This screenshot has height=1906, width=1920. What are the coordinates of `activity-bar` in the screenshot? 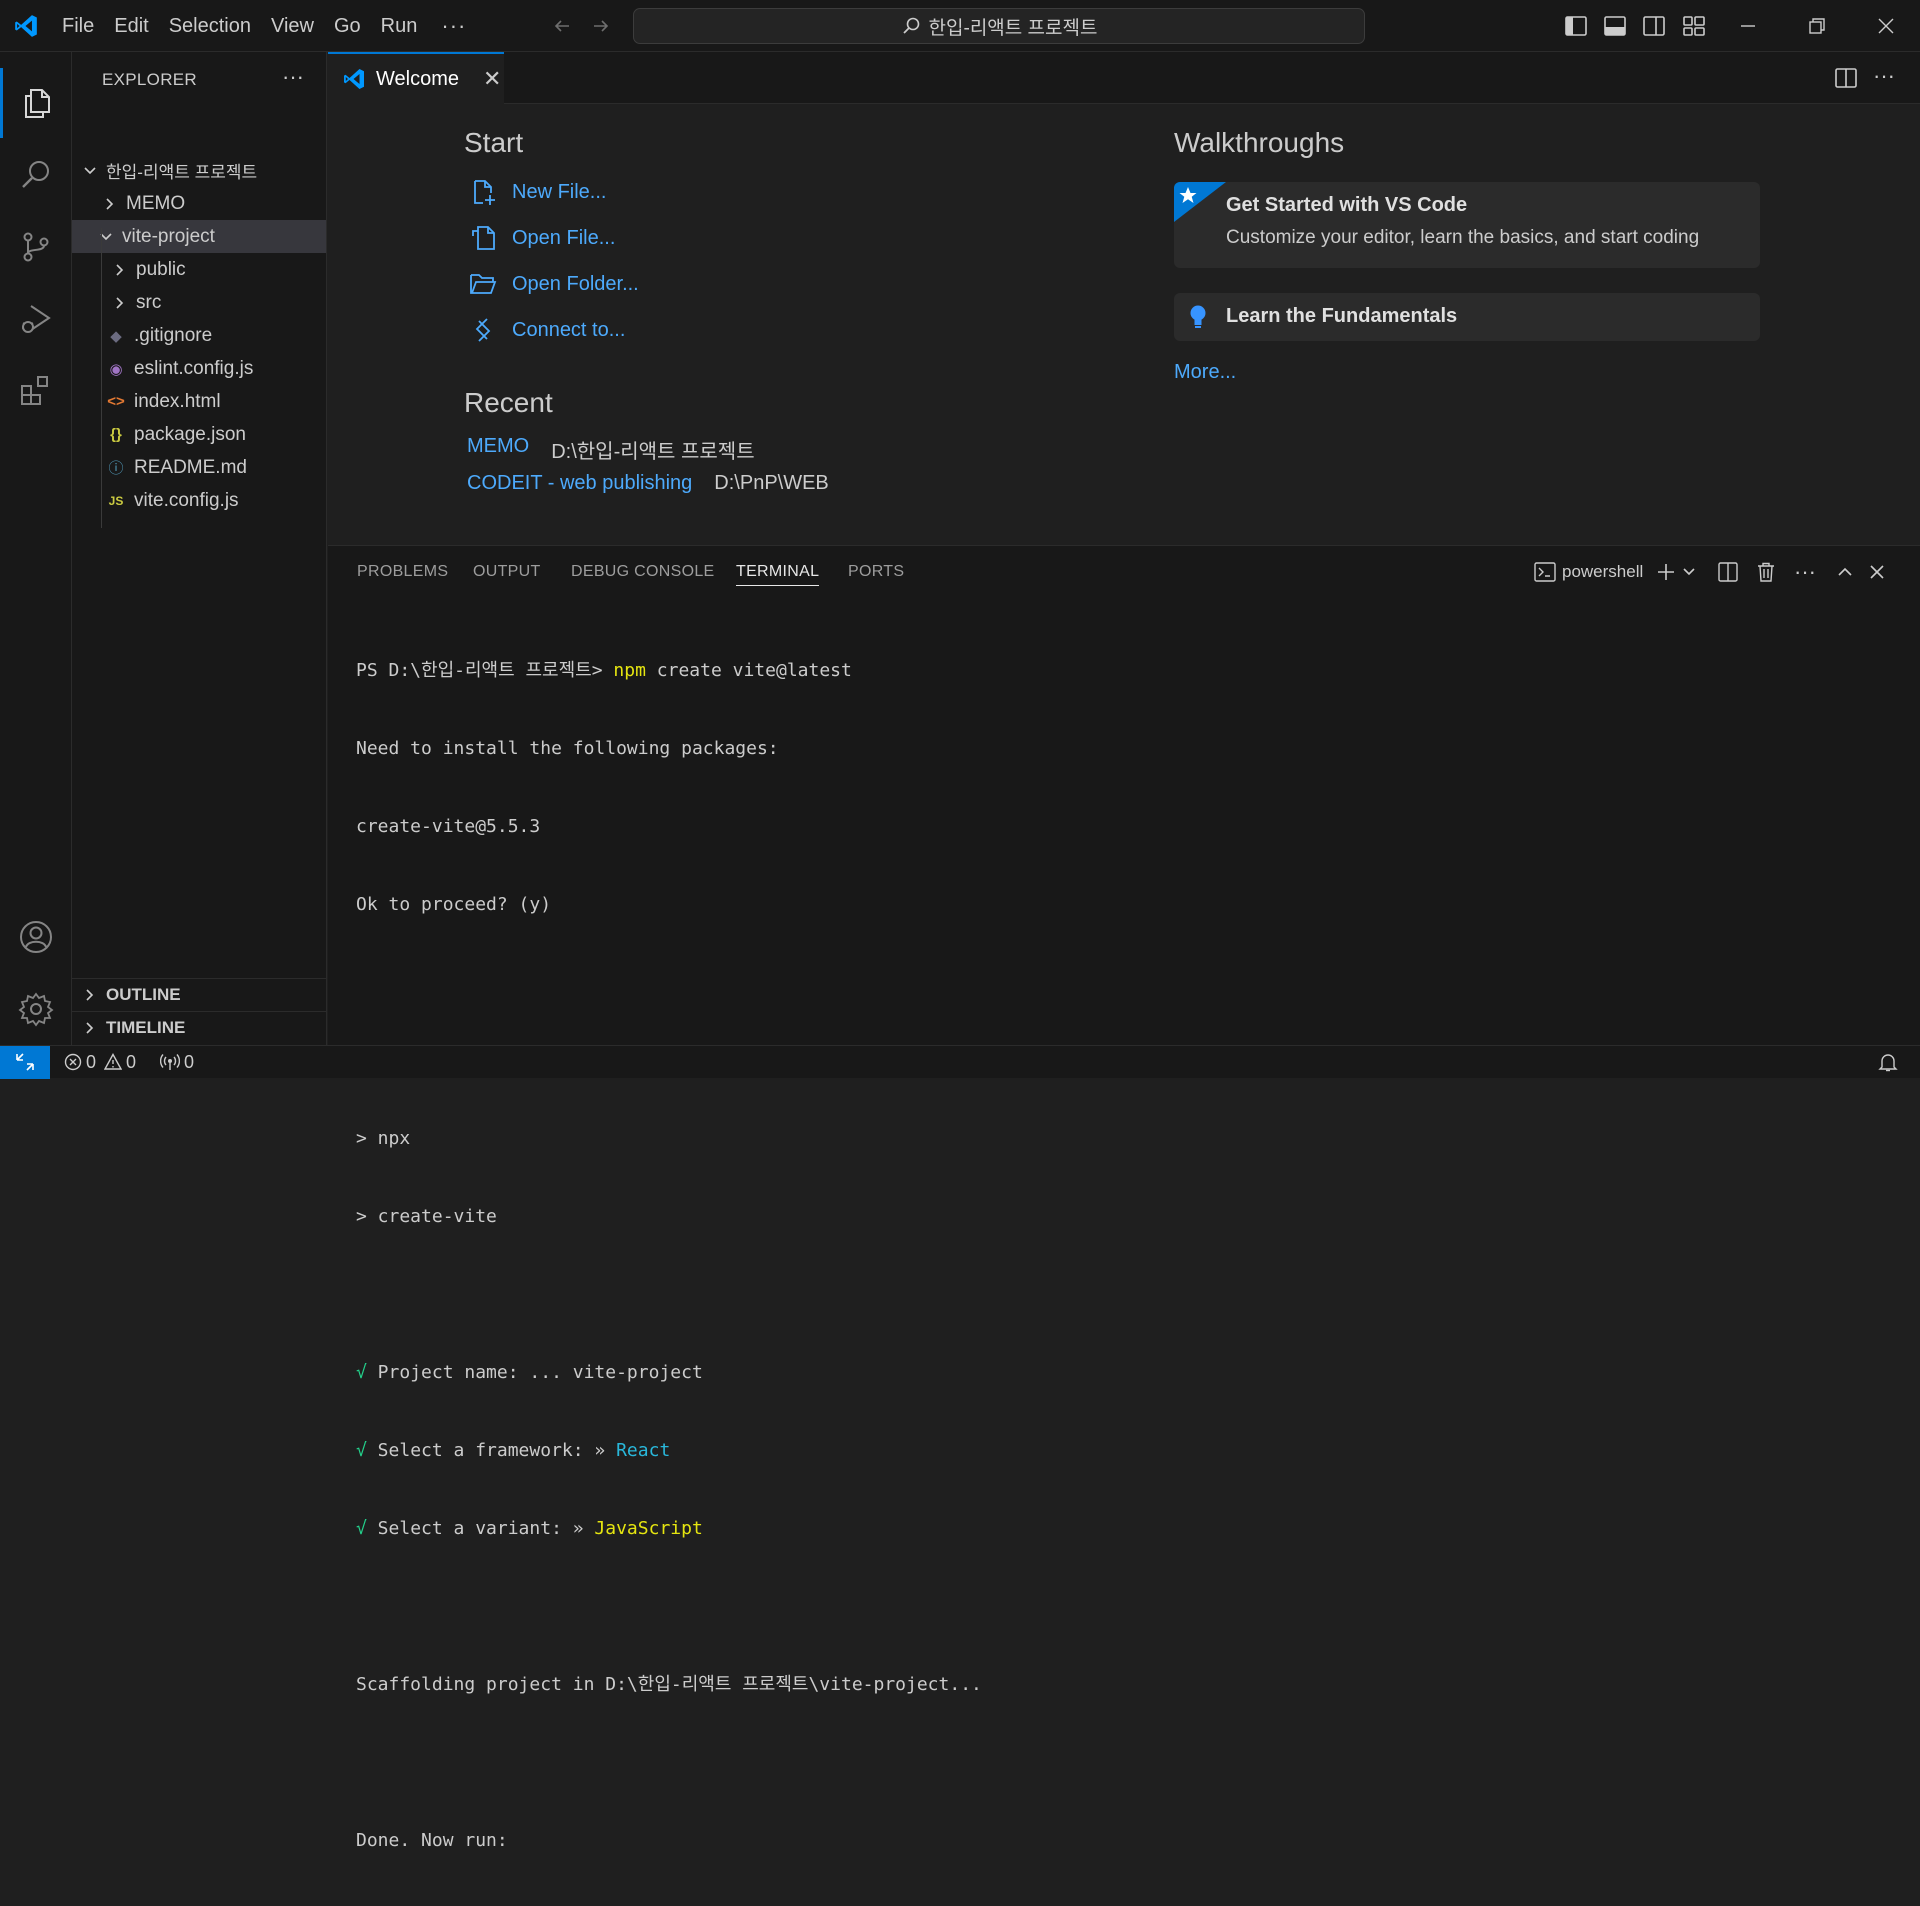 It's located at (36, 548).